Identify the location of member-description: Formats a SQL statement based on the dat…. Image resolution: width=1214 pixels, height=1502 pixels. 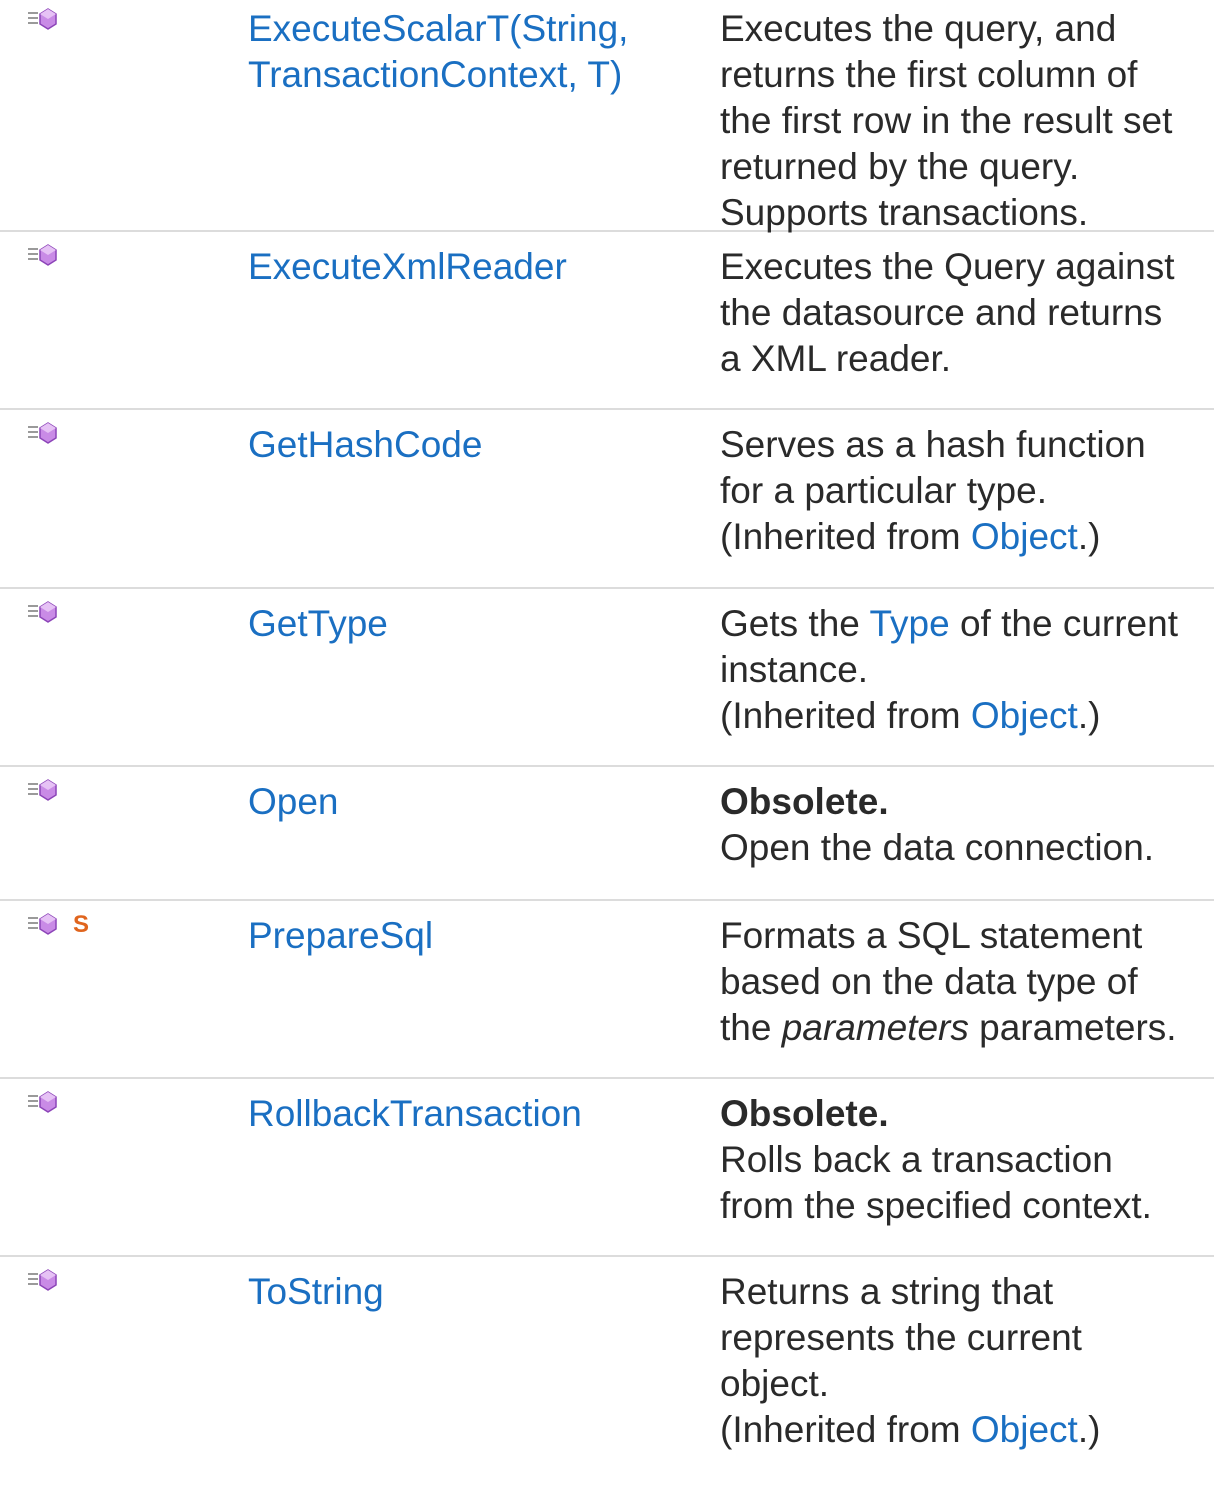
(948, 981).